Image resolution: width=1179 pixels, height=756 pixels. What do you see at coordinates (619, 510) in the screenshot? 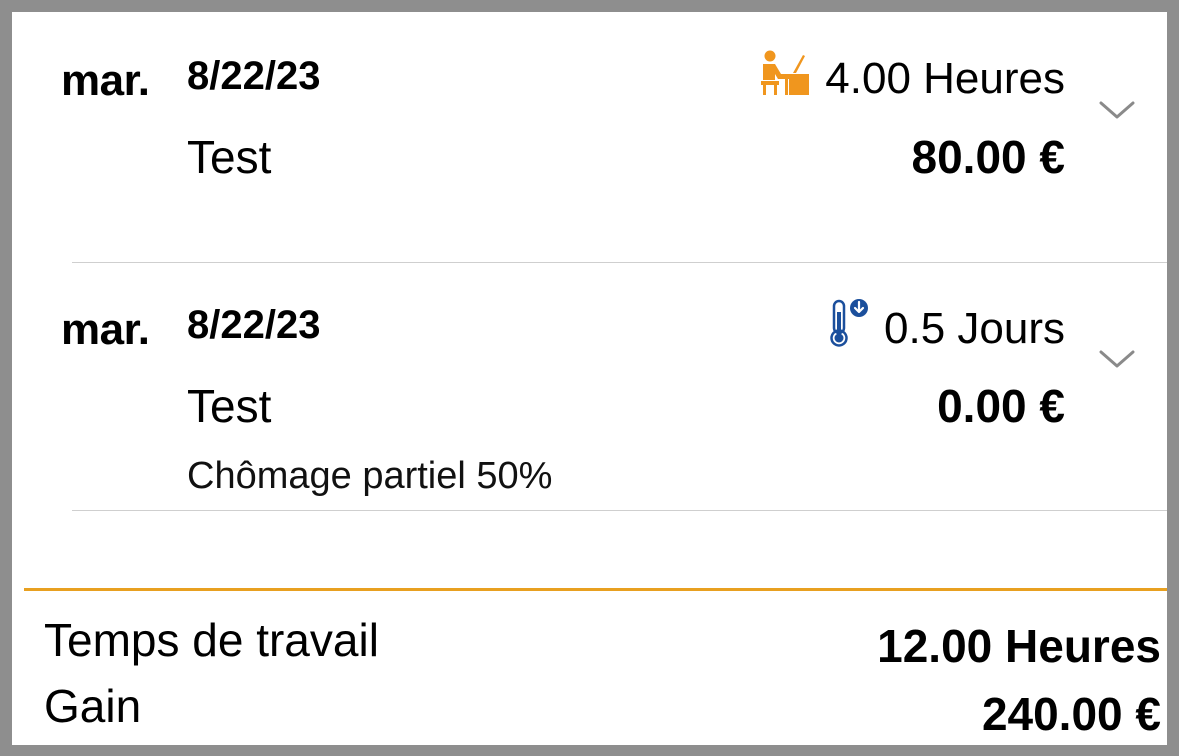
I see `divider` at bounding box center [619, 510].